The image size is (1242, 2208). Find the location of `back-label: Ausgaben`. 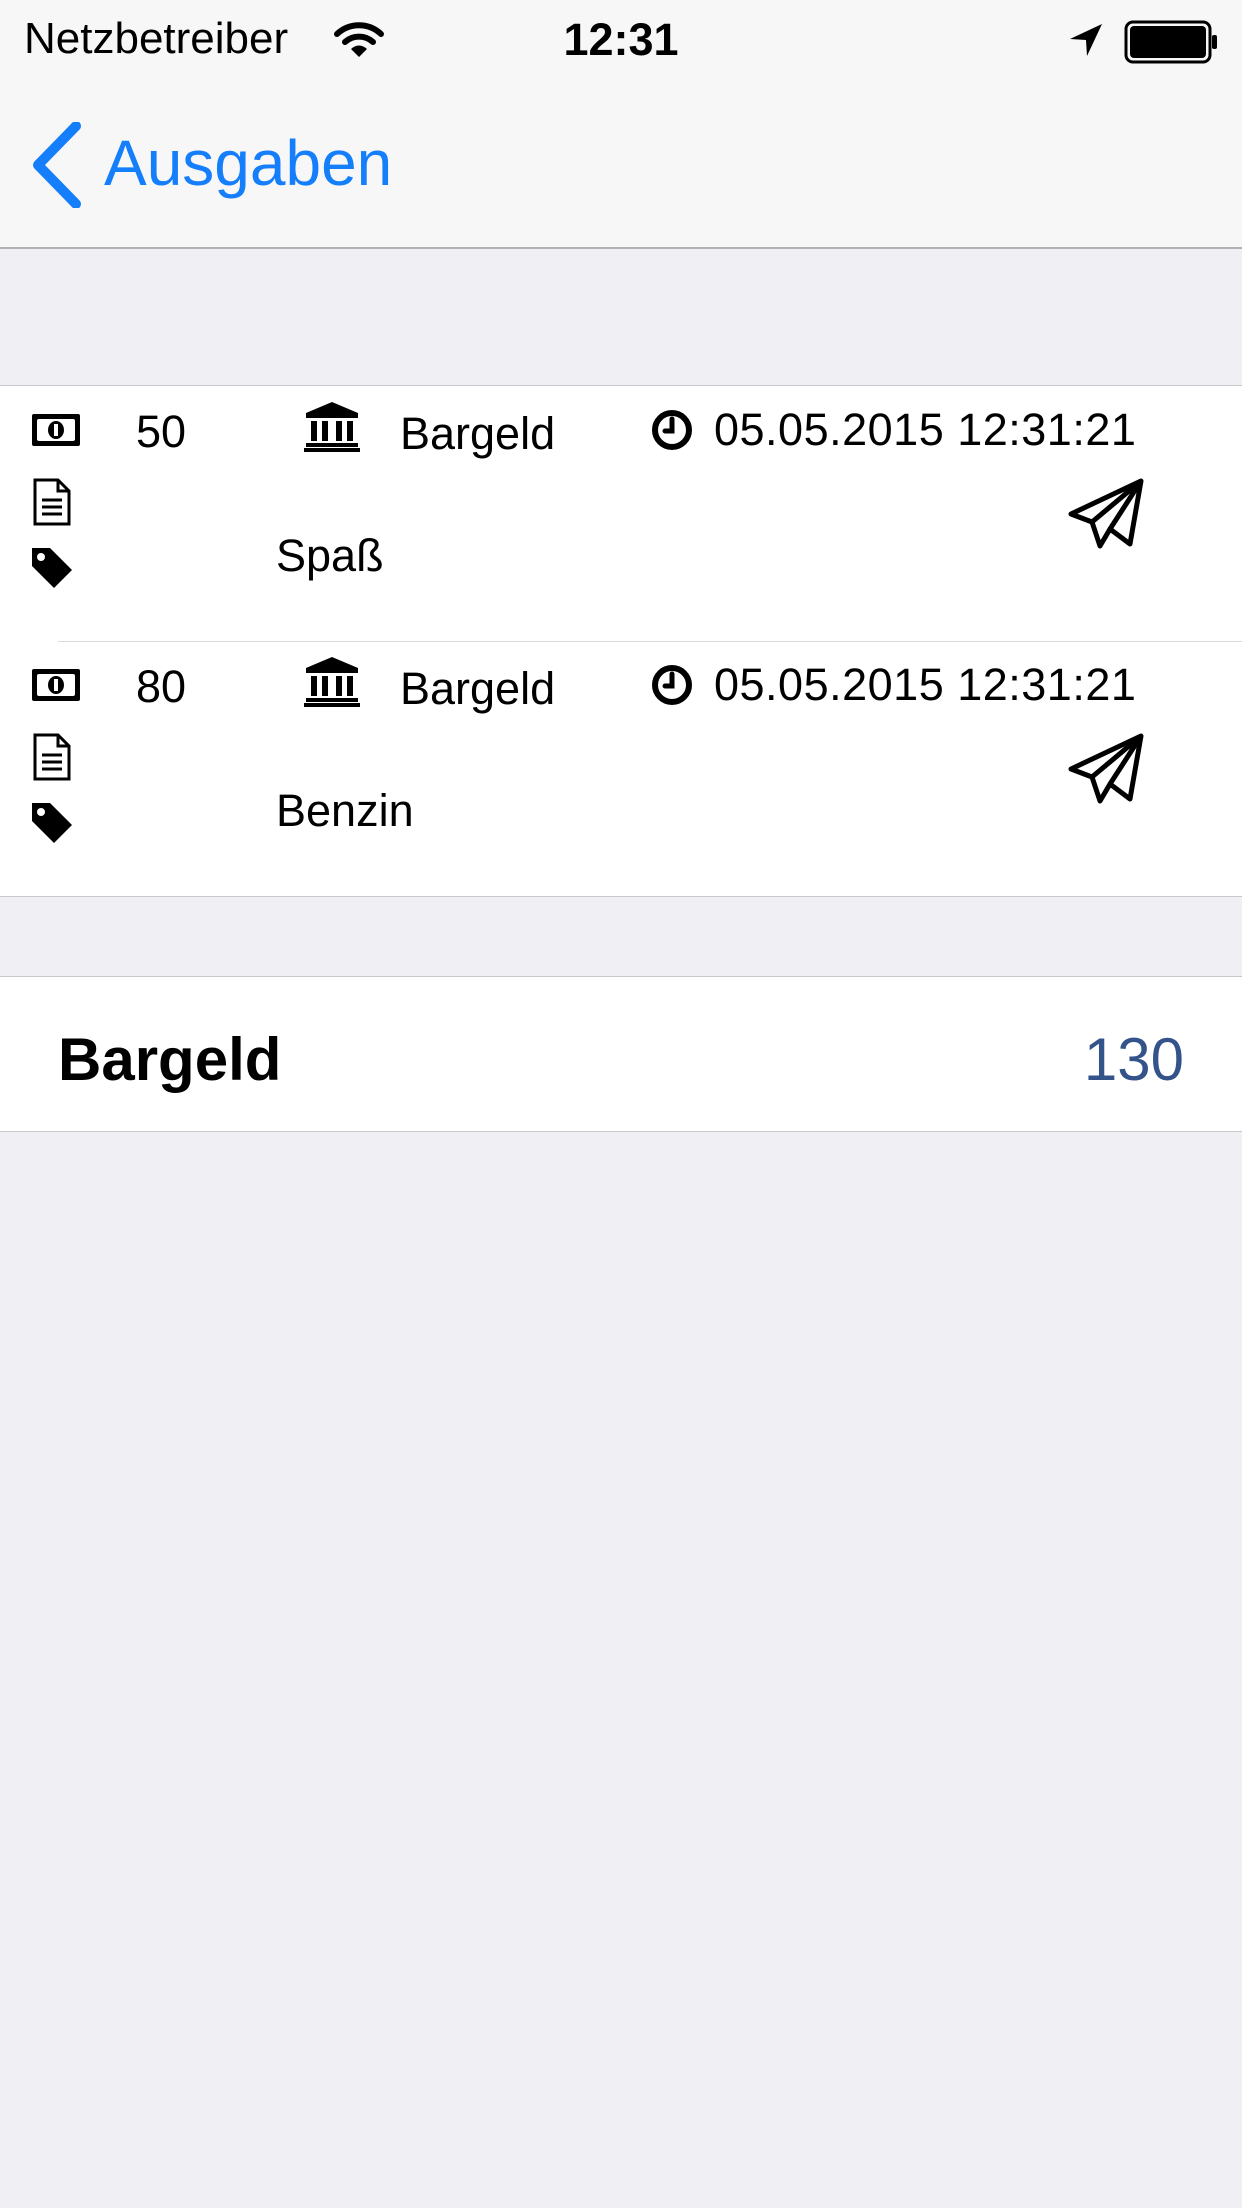

back-label: Ausgaben is located at coordinates (248, 163).